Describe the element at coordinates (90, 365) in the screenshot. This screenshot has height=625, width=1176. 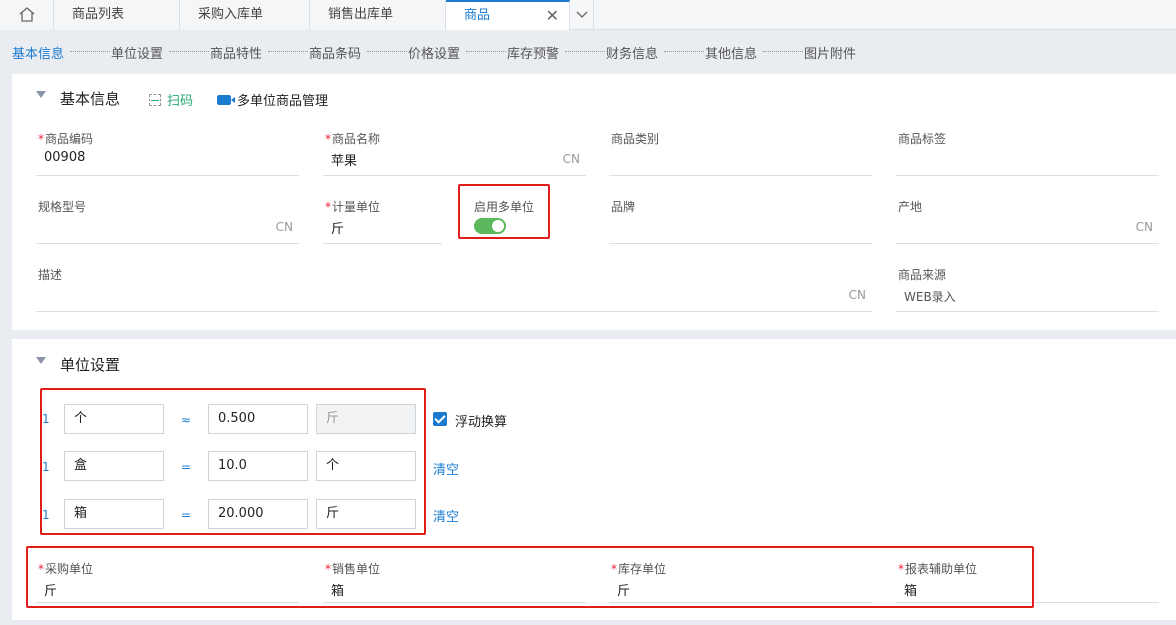
I see `section-title-unit: 单位设置` at that location.